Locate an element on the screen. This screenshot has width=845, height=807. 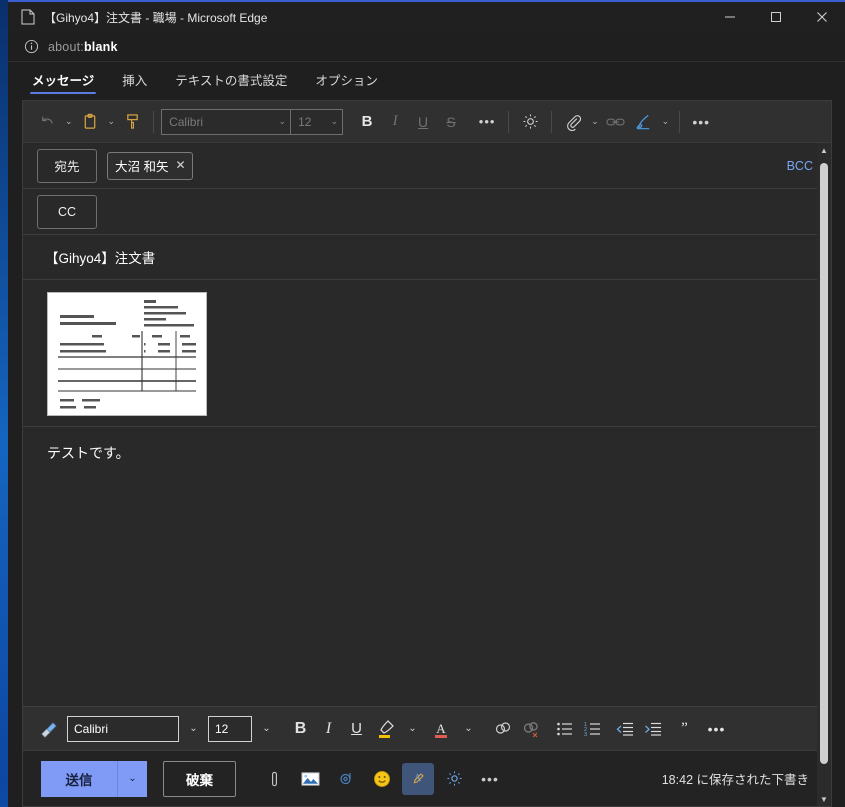
discard-button: 破棄 is located at coordinates (199, 778).